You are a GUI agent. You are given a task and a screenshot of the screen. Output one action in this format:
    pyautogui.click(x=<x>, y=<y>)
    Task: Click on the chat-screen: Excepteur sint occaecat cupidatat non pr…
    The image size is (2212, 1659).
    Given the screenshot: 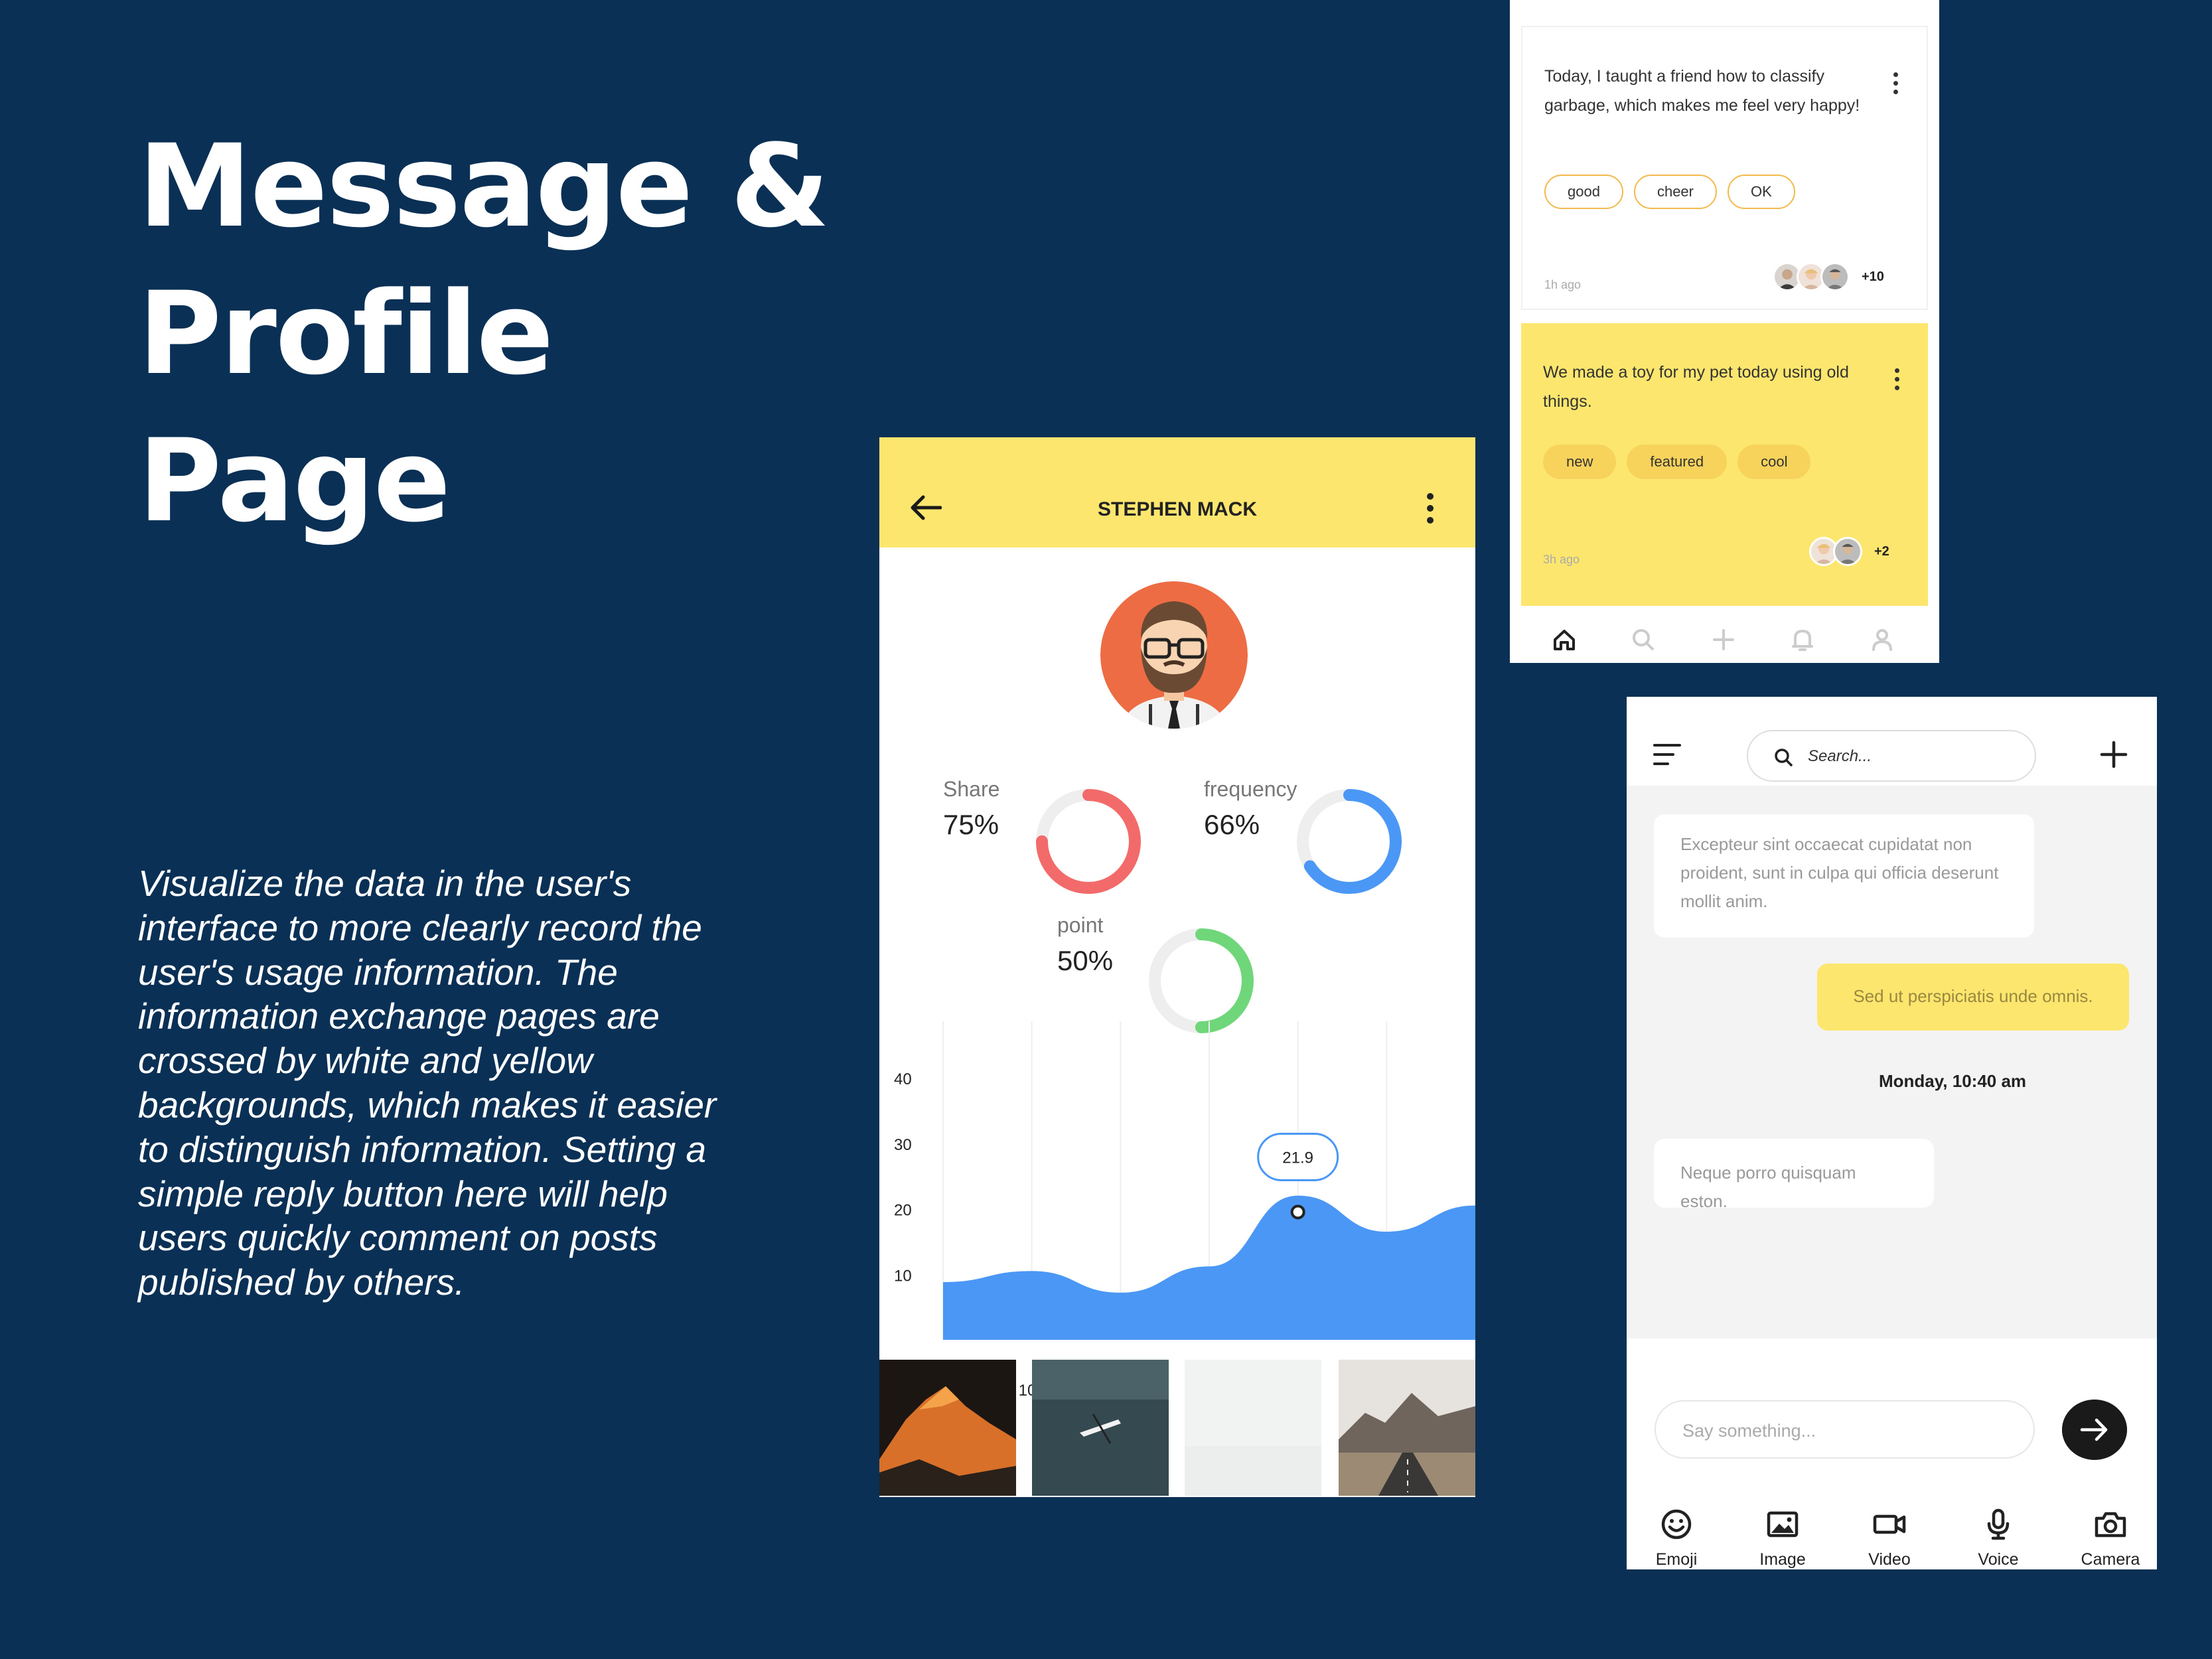 What is the action you would take?
    pyautogui.click(x=1892, y=1133)
    